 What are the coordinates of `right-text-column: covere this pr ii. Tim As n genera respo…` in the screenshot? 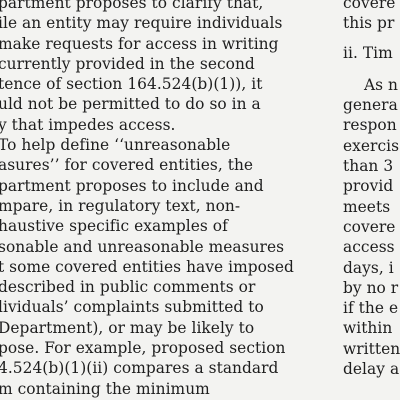 It's located at (371, 189).